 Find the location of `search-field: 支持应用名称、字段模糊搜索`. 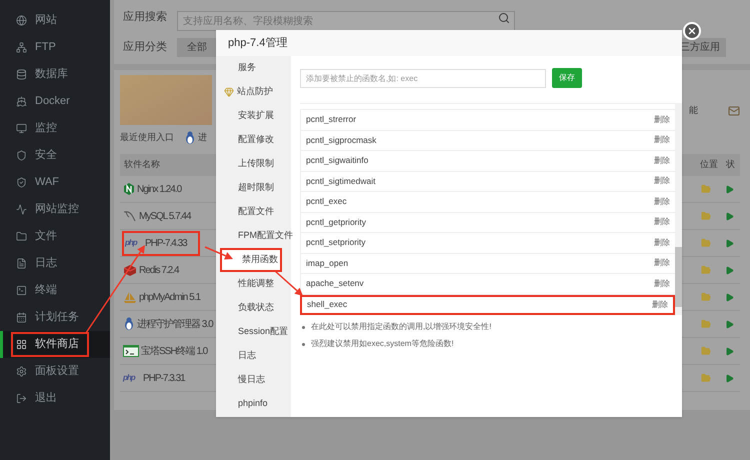

search-field: 支持应用名称、字段模糊搜索 is located at coordinates (346, 21).